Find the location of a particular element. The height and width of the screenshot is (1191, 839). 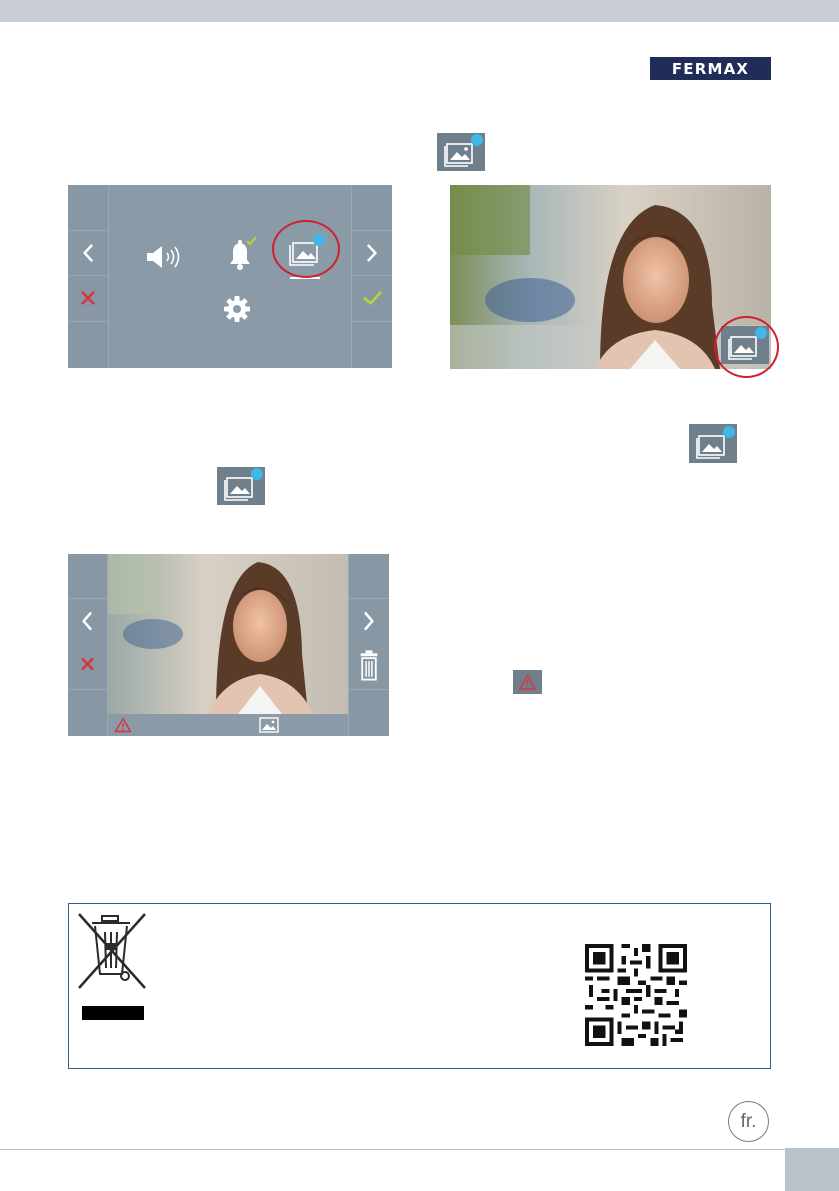

gallery-right-buttons is located at coordinates (368, 645).